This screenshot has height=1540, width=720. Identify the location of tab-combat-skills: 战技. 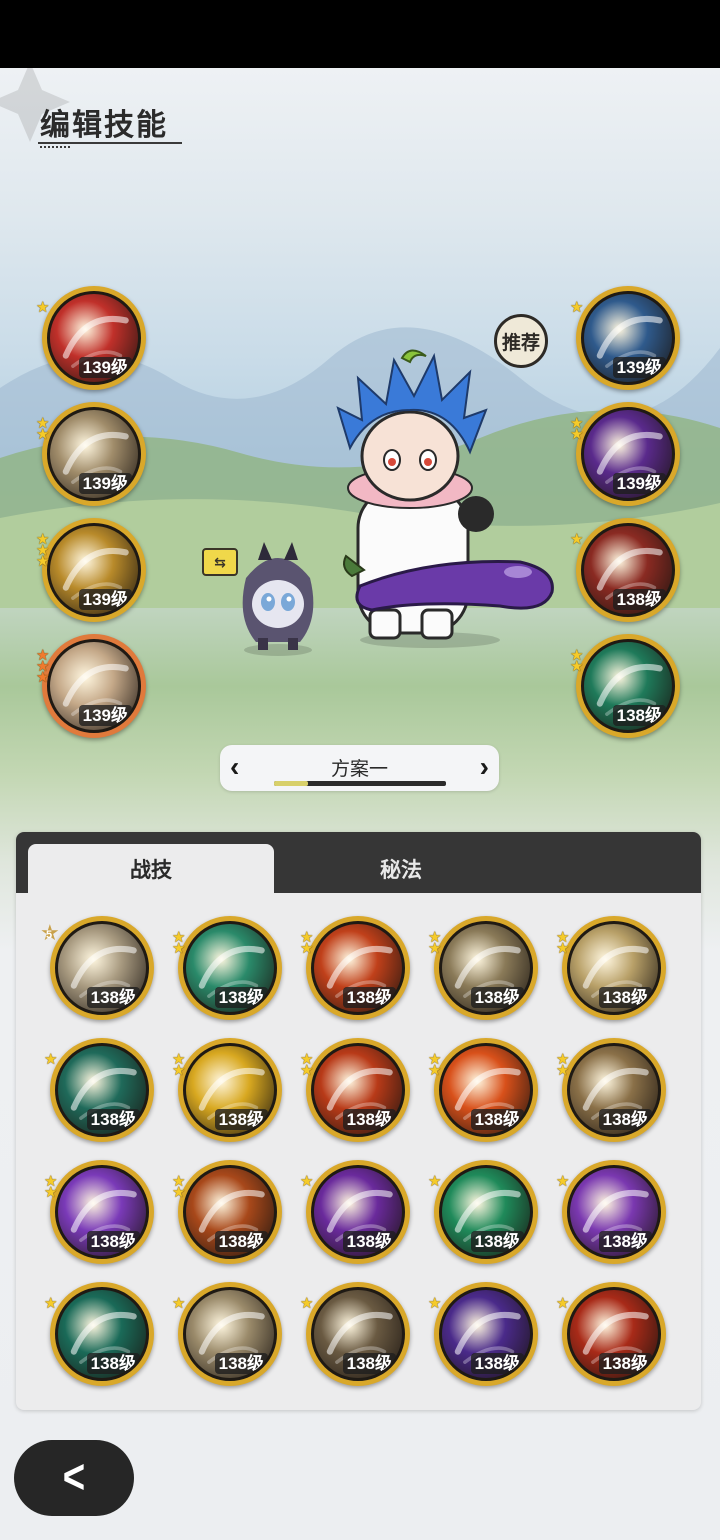
(151, 868).